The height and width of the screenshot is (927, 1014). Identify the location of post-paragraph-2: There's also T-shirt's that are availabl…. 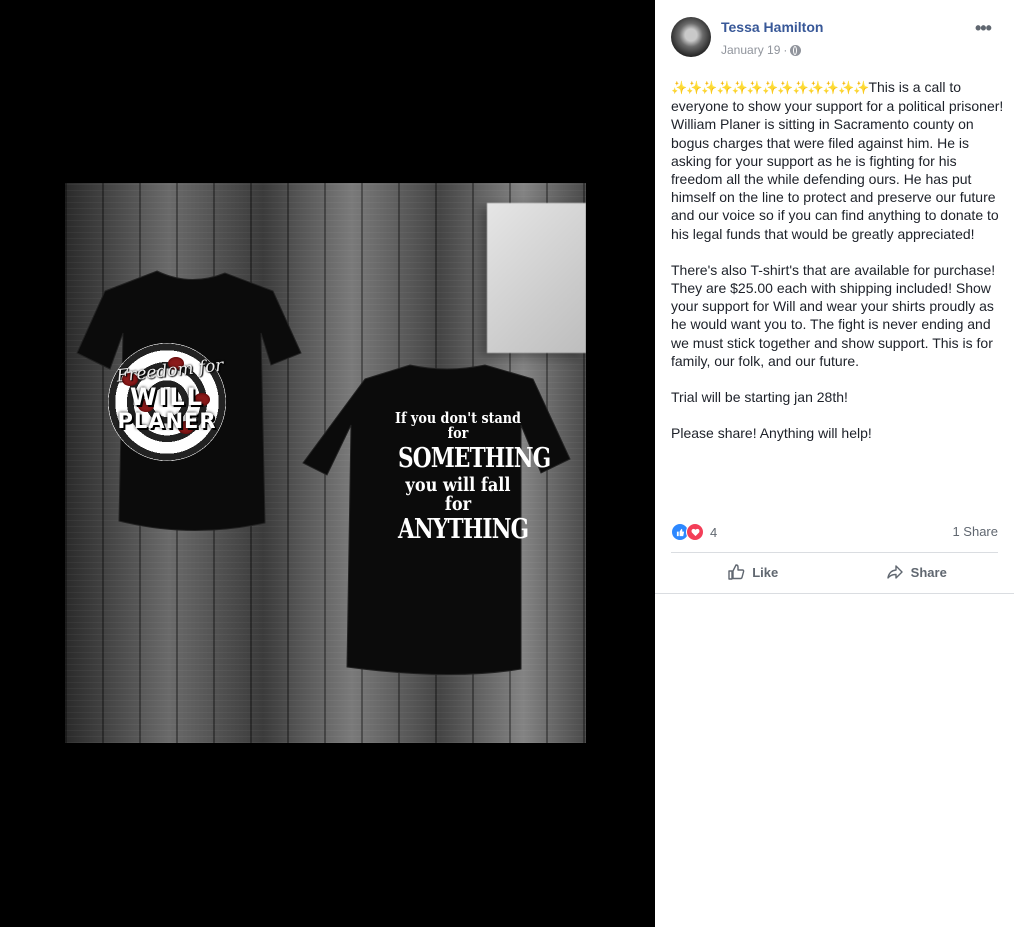
(833, 315).